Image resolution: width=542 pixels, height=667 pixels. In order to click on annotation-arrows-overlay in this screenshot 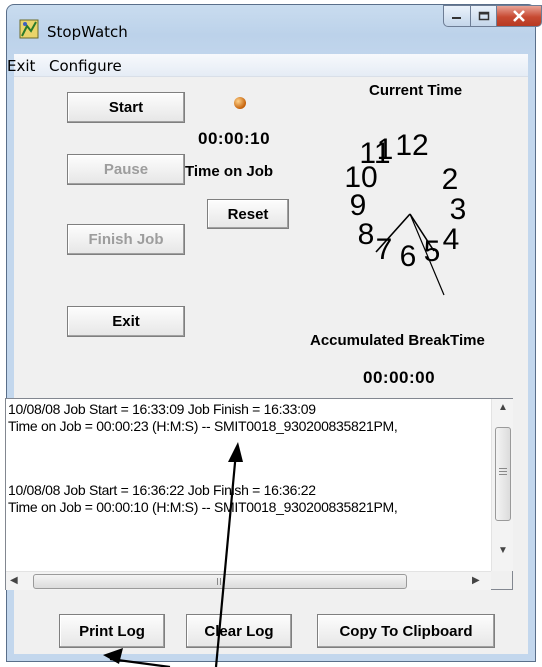, I will do `click(173, 554)`.